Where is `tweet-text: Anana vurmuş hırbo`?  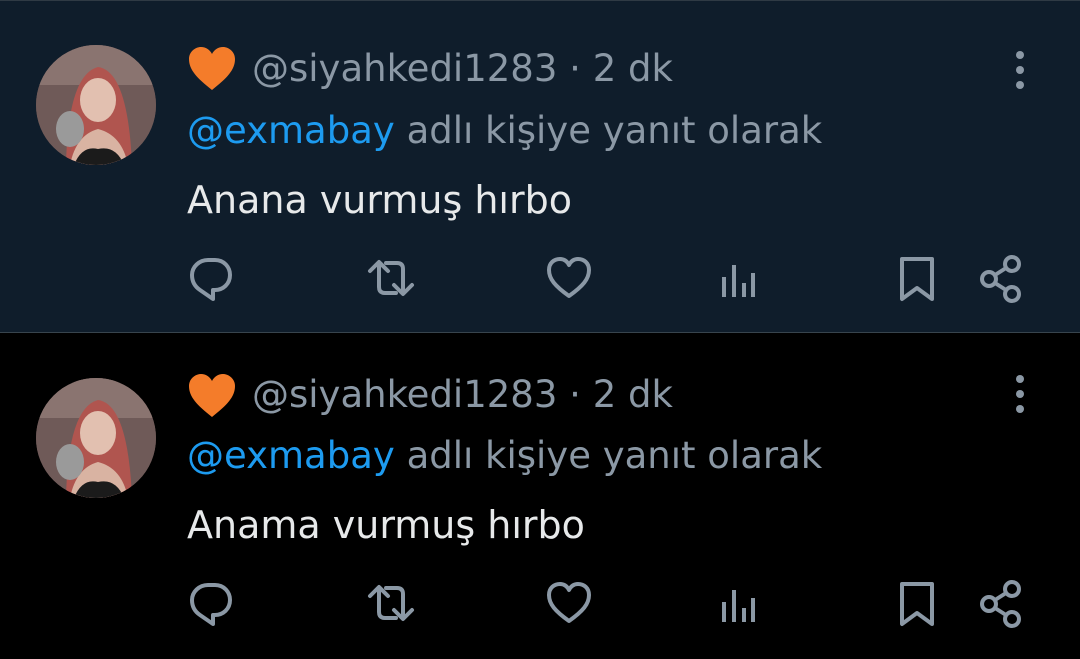 tweet-text: Anana vurmuş hırbo is located at coordinates (379, 200).